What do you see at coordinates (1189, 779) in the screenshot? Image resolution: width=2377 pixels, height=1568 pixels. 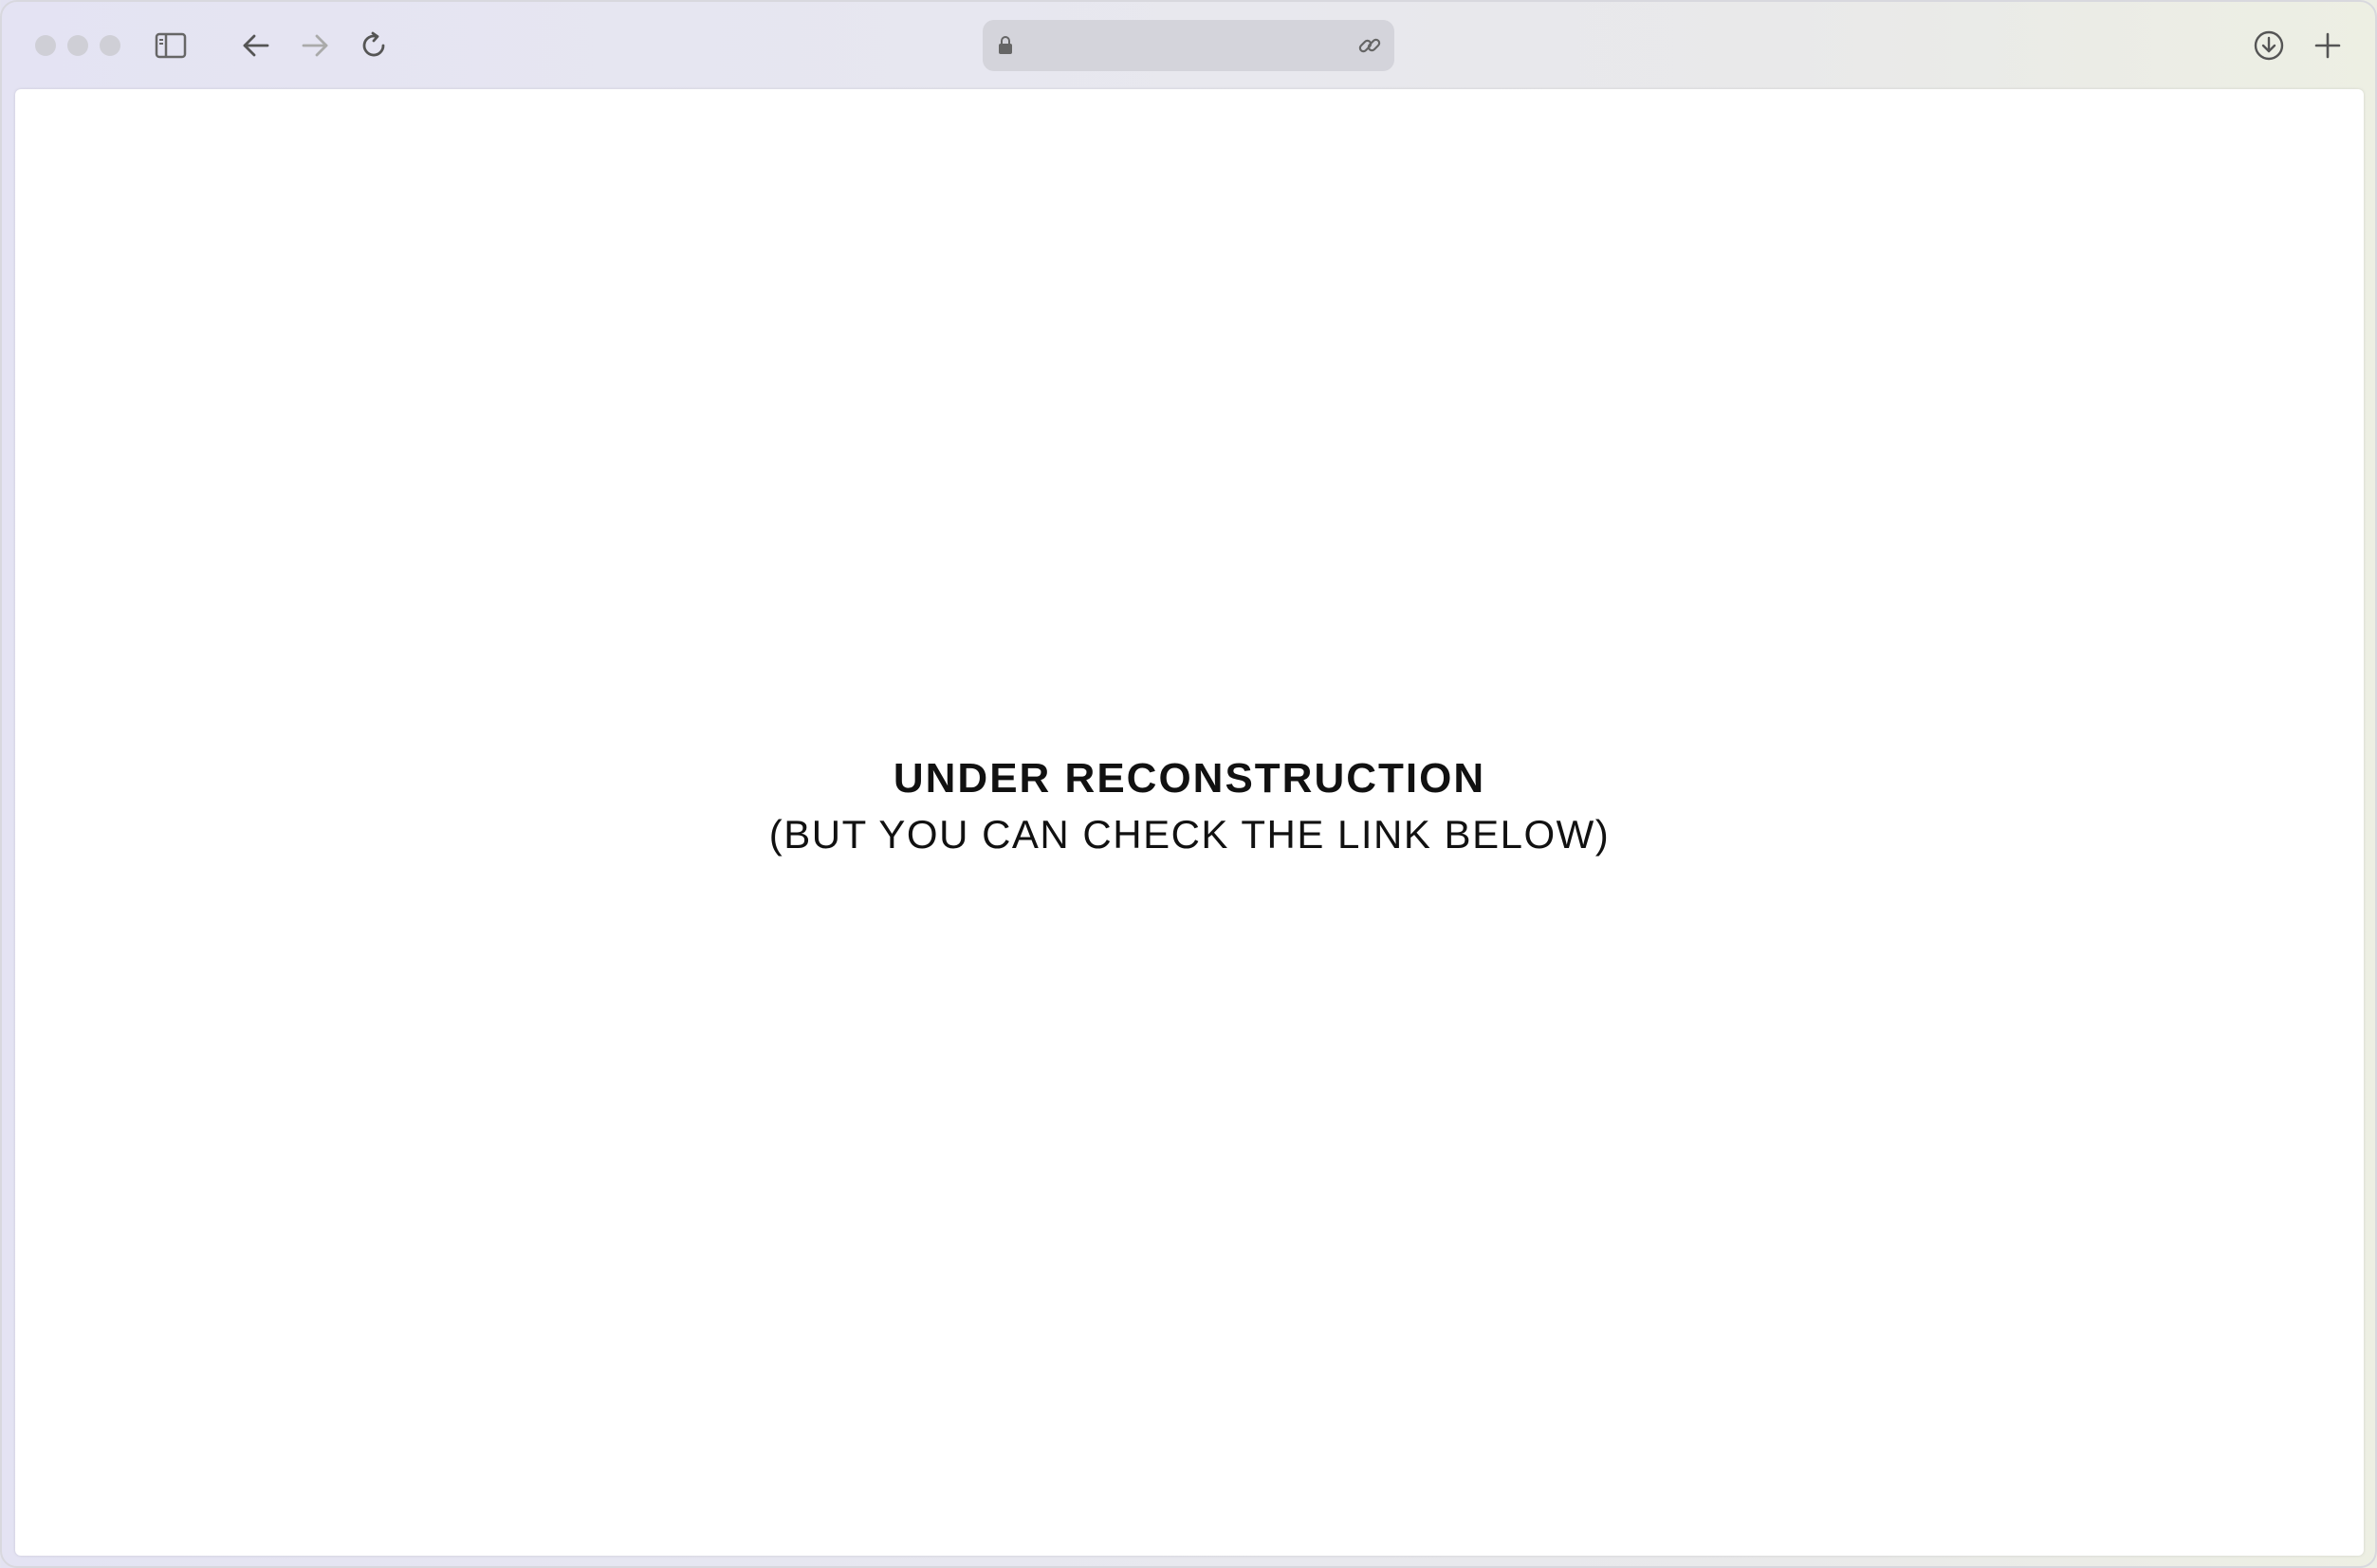 I see `page-heading: UNDER RECONSTRUCTION` at bounding box center [1189, 779].